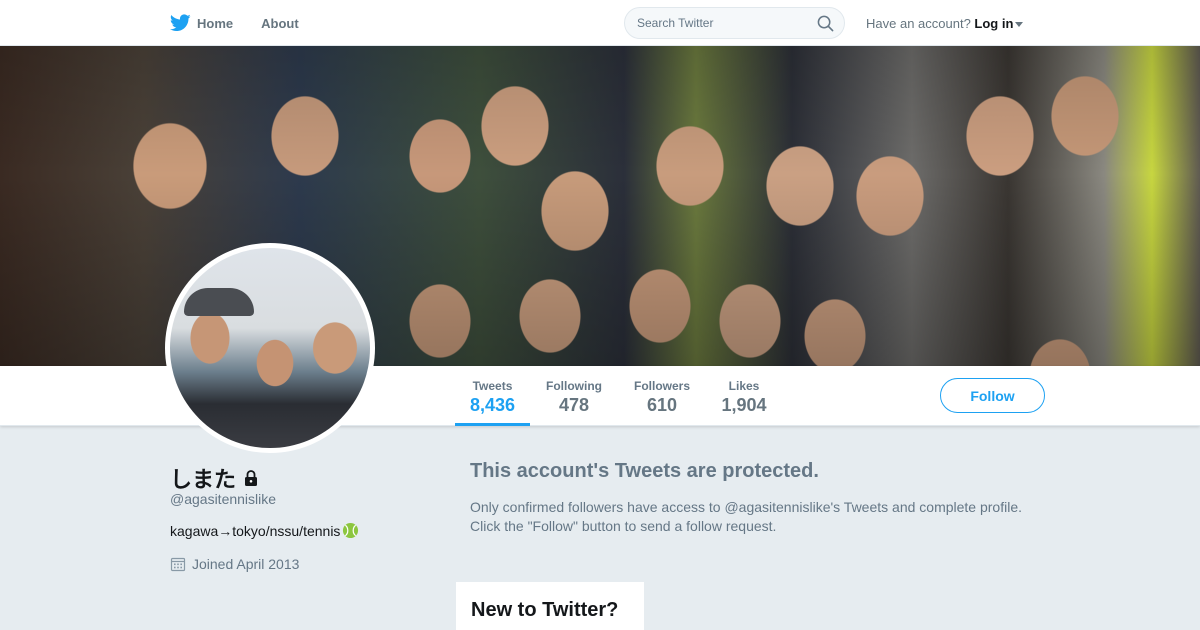 The height and width of the screenshot is (630, 1200). Describe the element at coordinates (744, 386) in the screenshot. I see `stat-label: Likes` at that location.